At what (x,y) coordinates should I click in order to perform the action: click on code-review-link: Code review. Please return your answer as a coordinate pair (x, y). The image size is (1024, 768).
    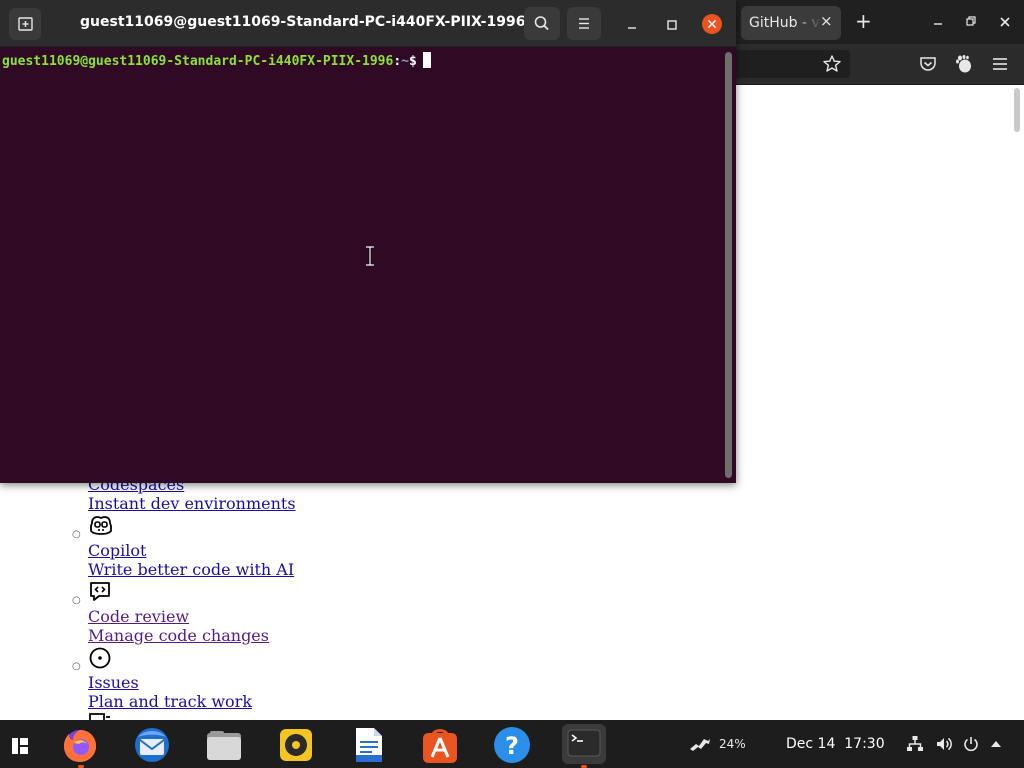
    Looking at the image, I should click on (138, 616).